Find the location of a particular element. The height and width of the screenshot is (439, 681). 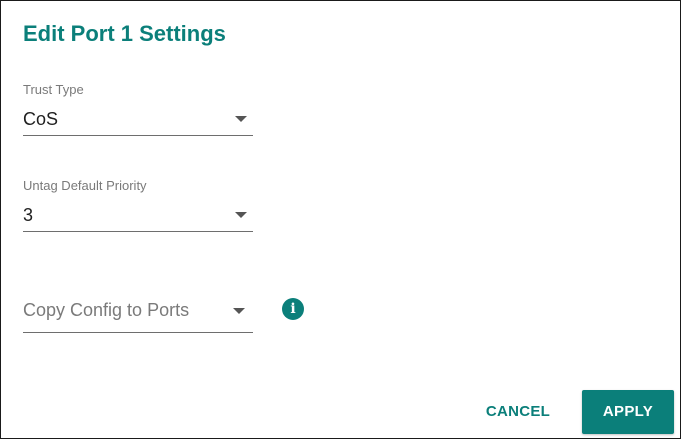

untag-default-priority-value: 3 is located at coordinates (28, 215).